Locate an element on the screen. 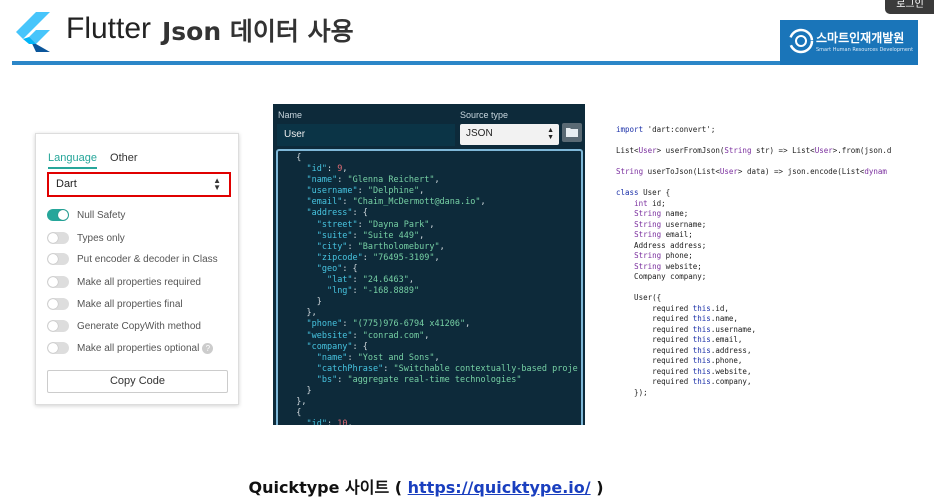 The image size is (934, 500). option-label: Make all properties required is located at coordinates (139, 282).